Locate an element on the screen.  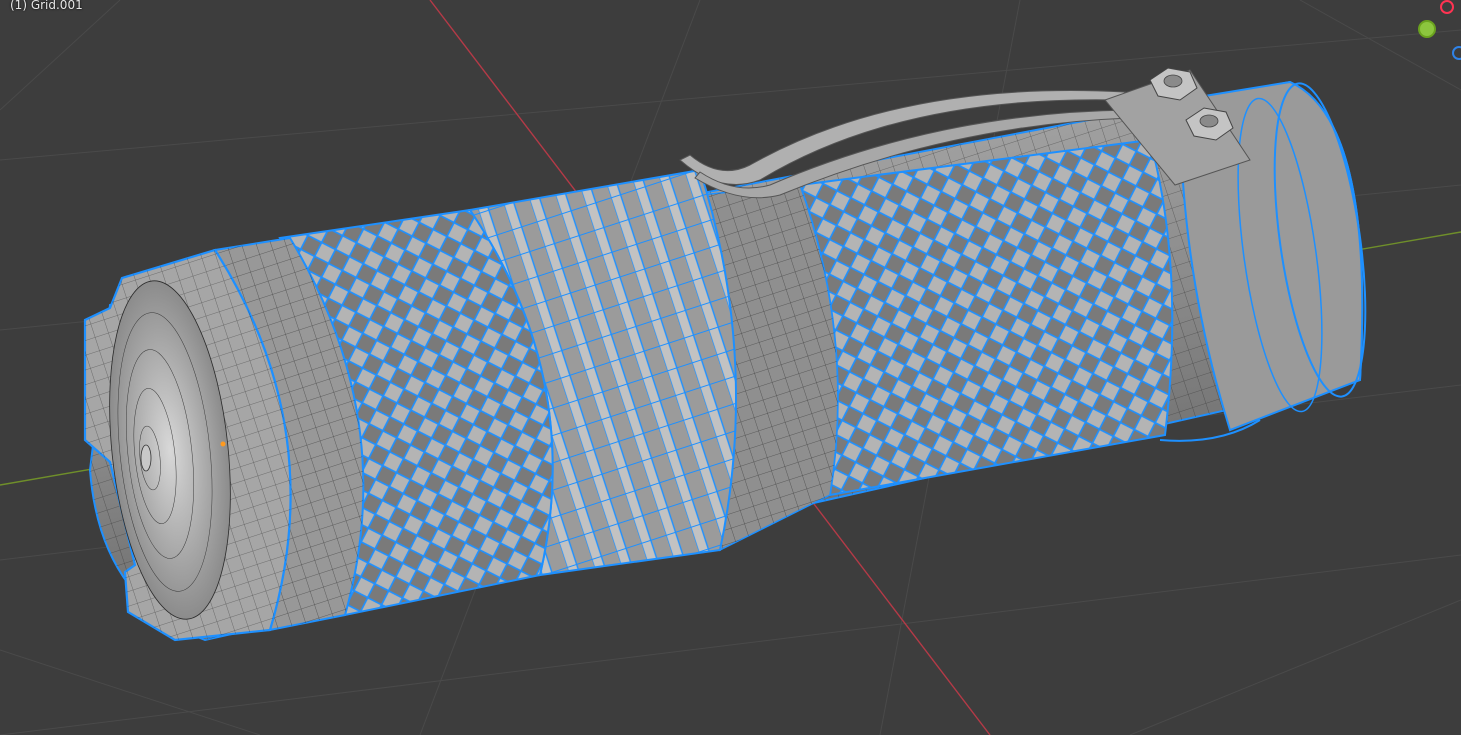
active-object-label: (1) Grid.001 is located at coordinates (46, 6).